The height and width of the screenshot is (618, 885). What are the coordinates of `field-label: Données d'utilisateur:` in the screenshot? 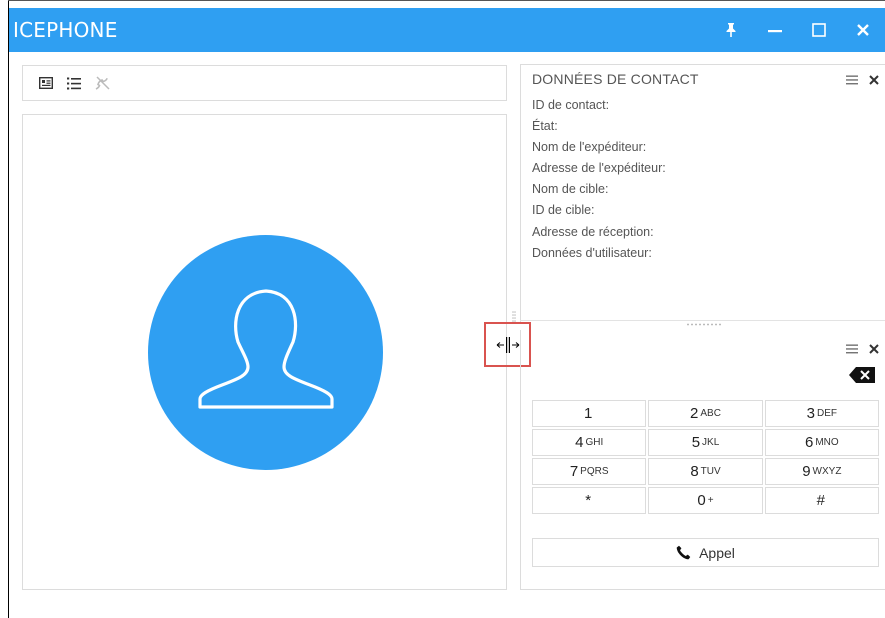 It's located at (592, 252).